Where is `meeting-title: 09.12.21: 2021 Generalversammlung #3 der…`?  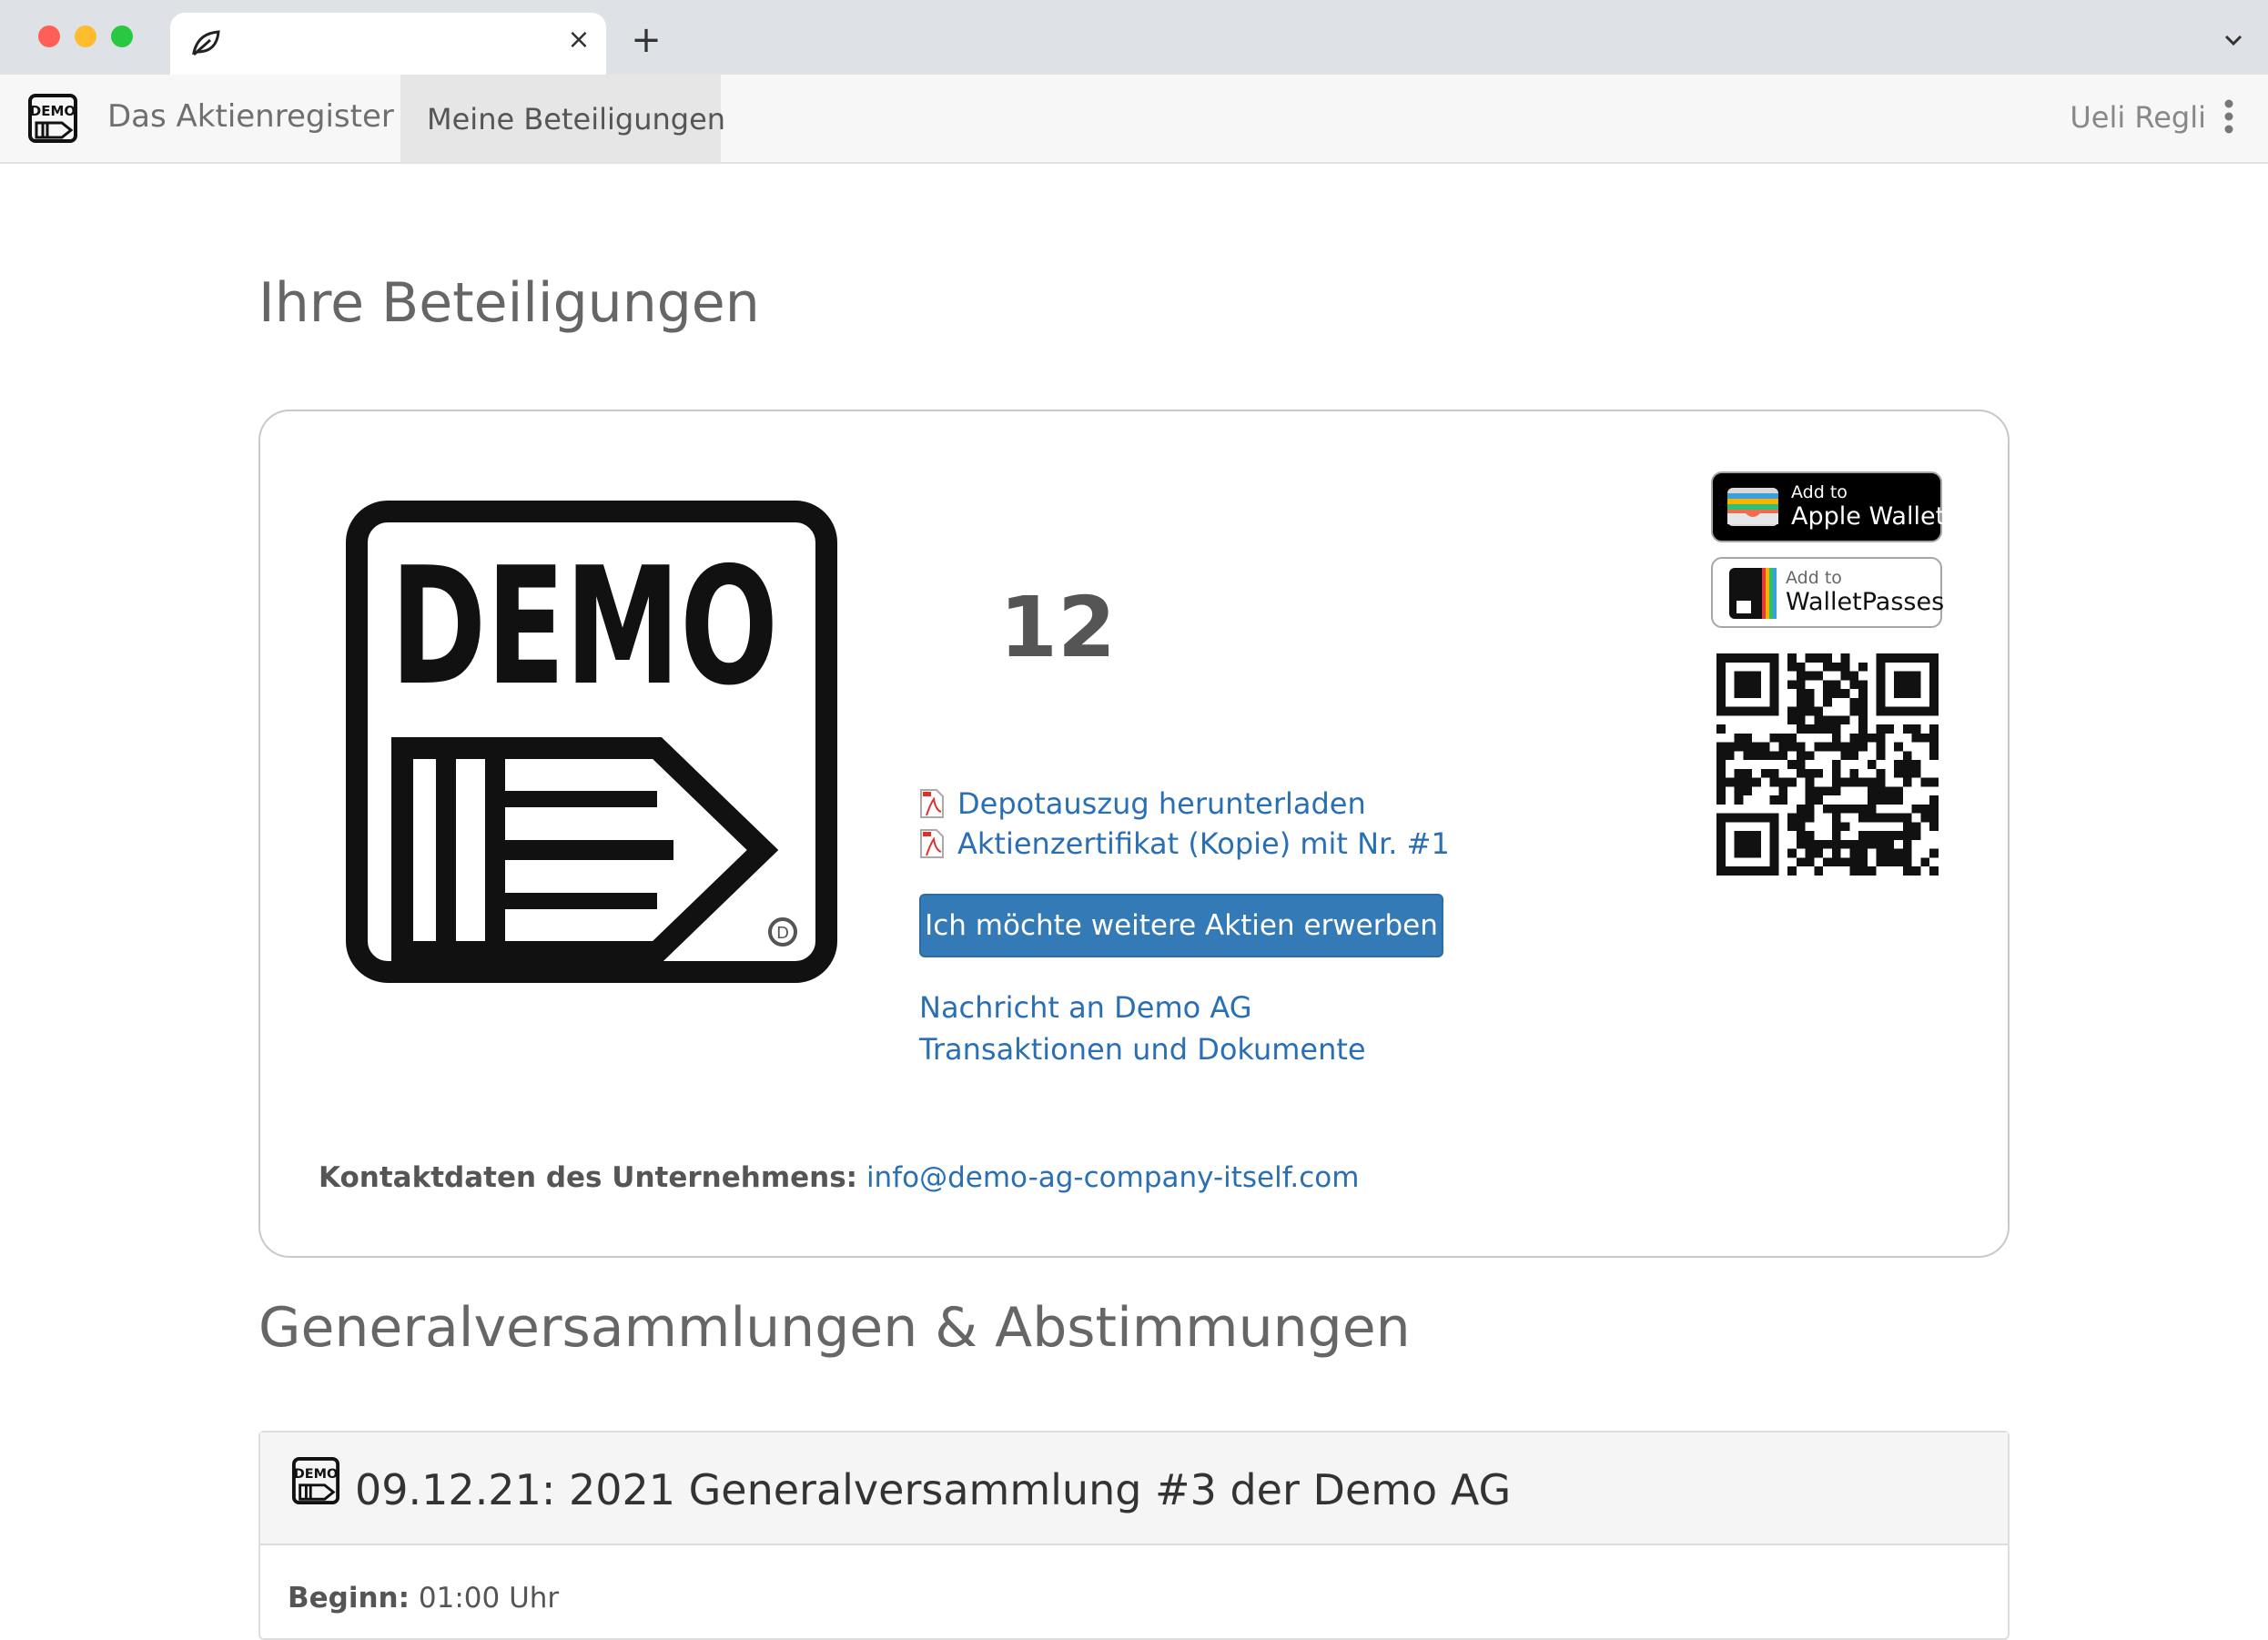 meeting-title: 09.12.21: 2021 Generalversammlung #3 der… is located at coordinates (933, 1490).